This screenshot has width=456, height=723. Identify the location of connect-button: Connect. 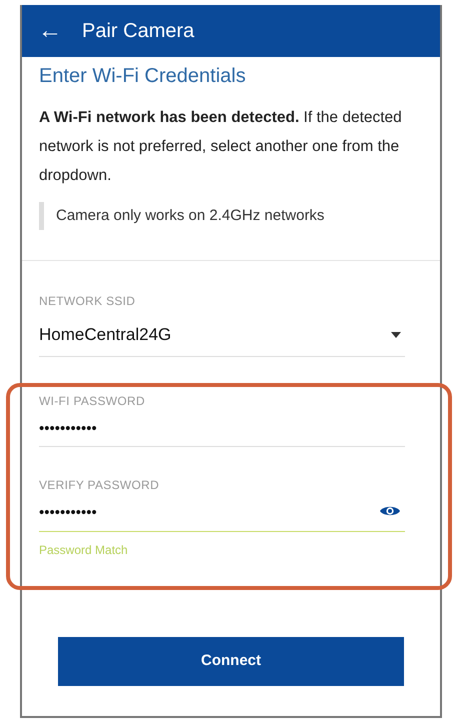
(231, 661).